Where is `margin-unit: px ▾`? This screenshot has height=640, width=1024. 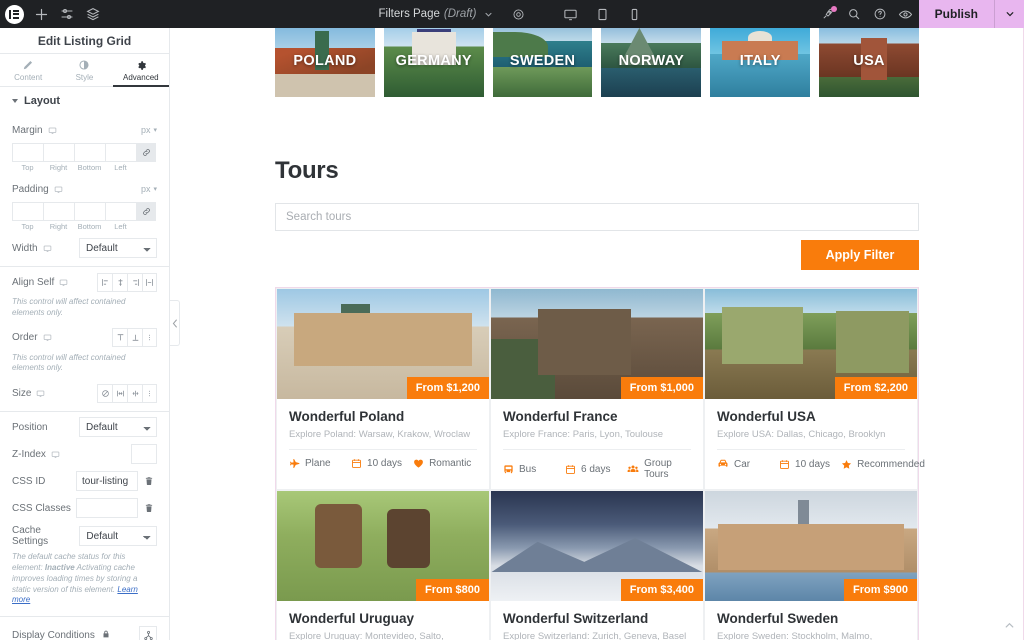
margin-unit: px ▾ is located at coordinates (149, 130).